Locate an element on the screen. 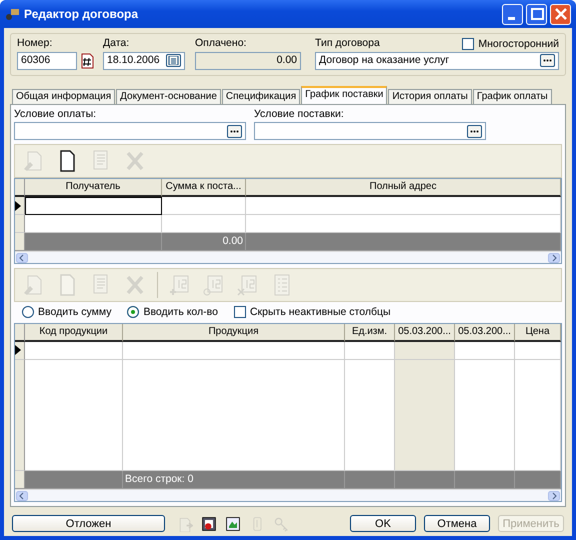  minimize-icon is located at coordinates (511, 18).